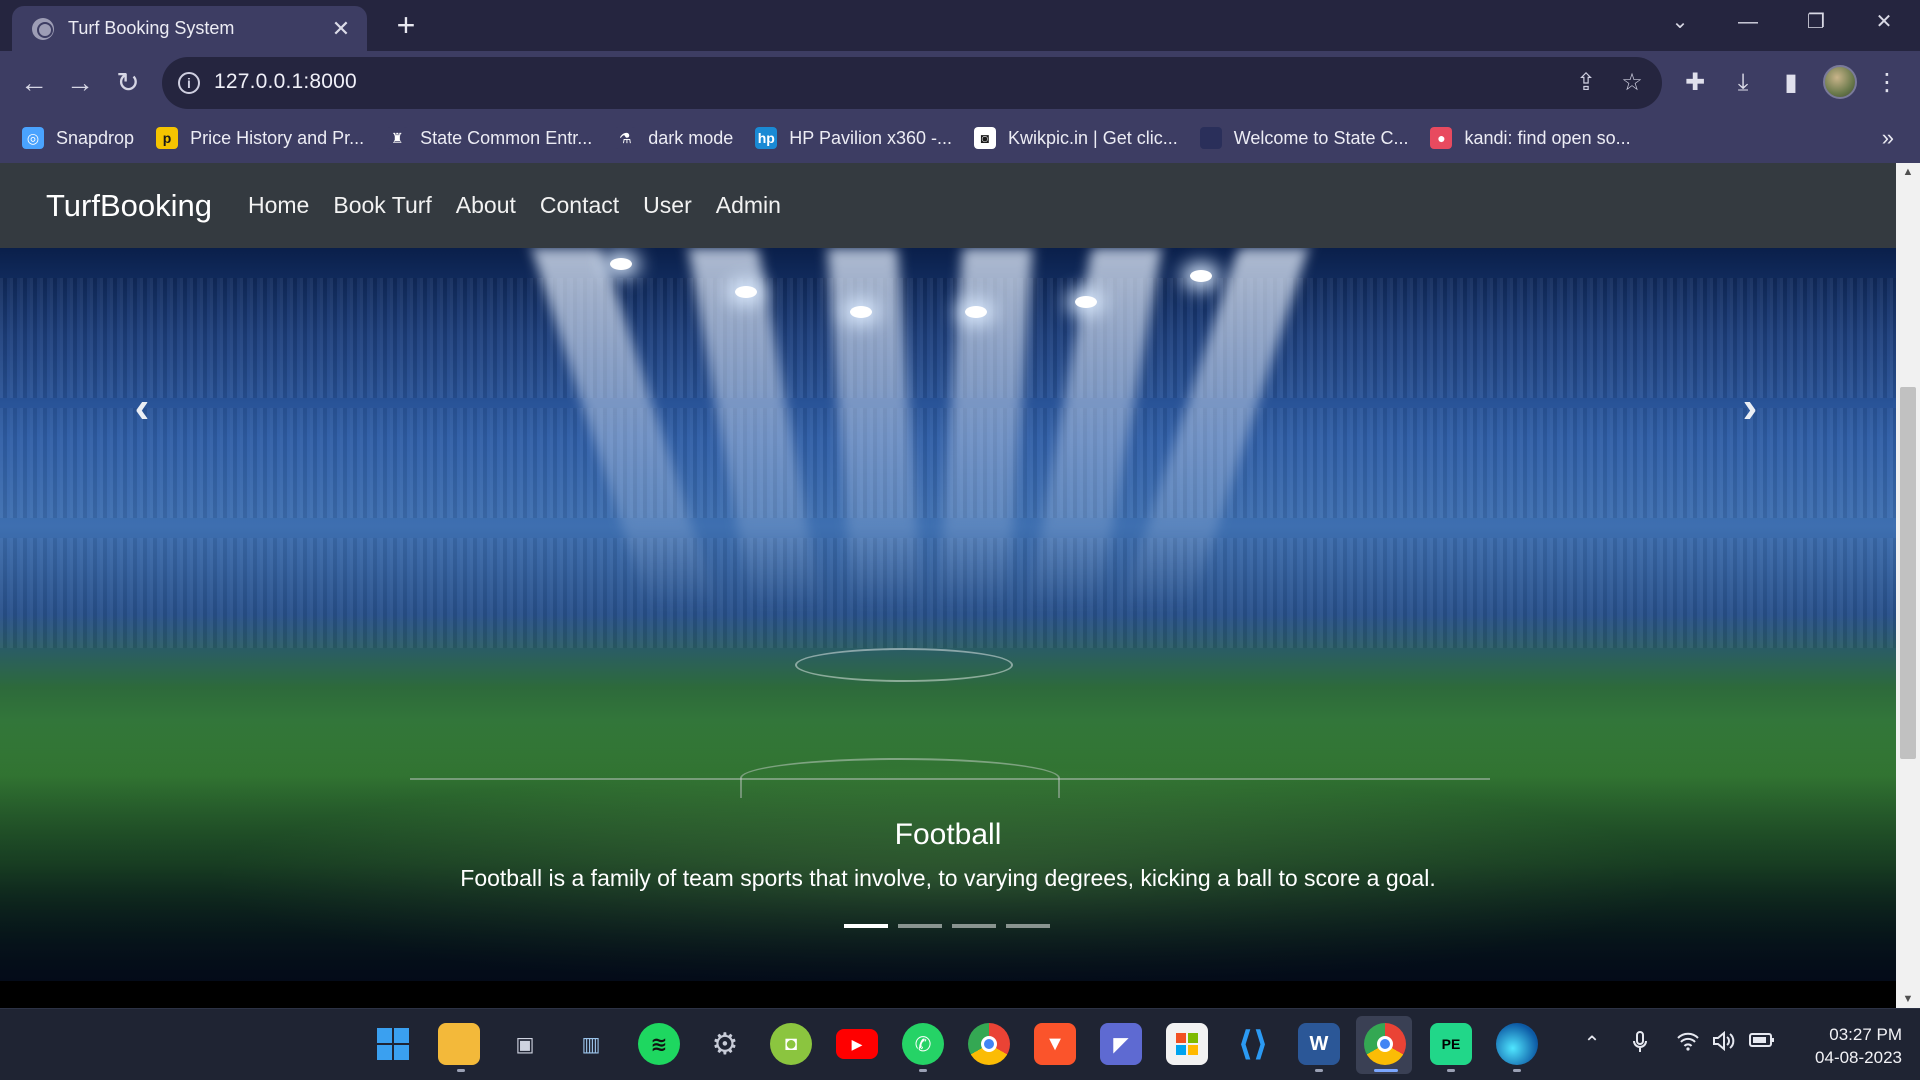 Image resolution: width=1920 pixels, height=1080 pixels. I want to click on wifi-icon, so click(1688, 1044).